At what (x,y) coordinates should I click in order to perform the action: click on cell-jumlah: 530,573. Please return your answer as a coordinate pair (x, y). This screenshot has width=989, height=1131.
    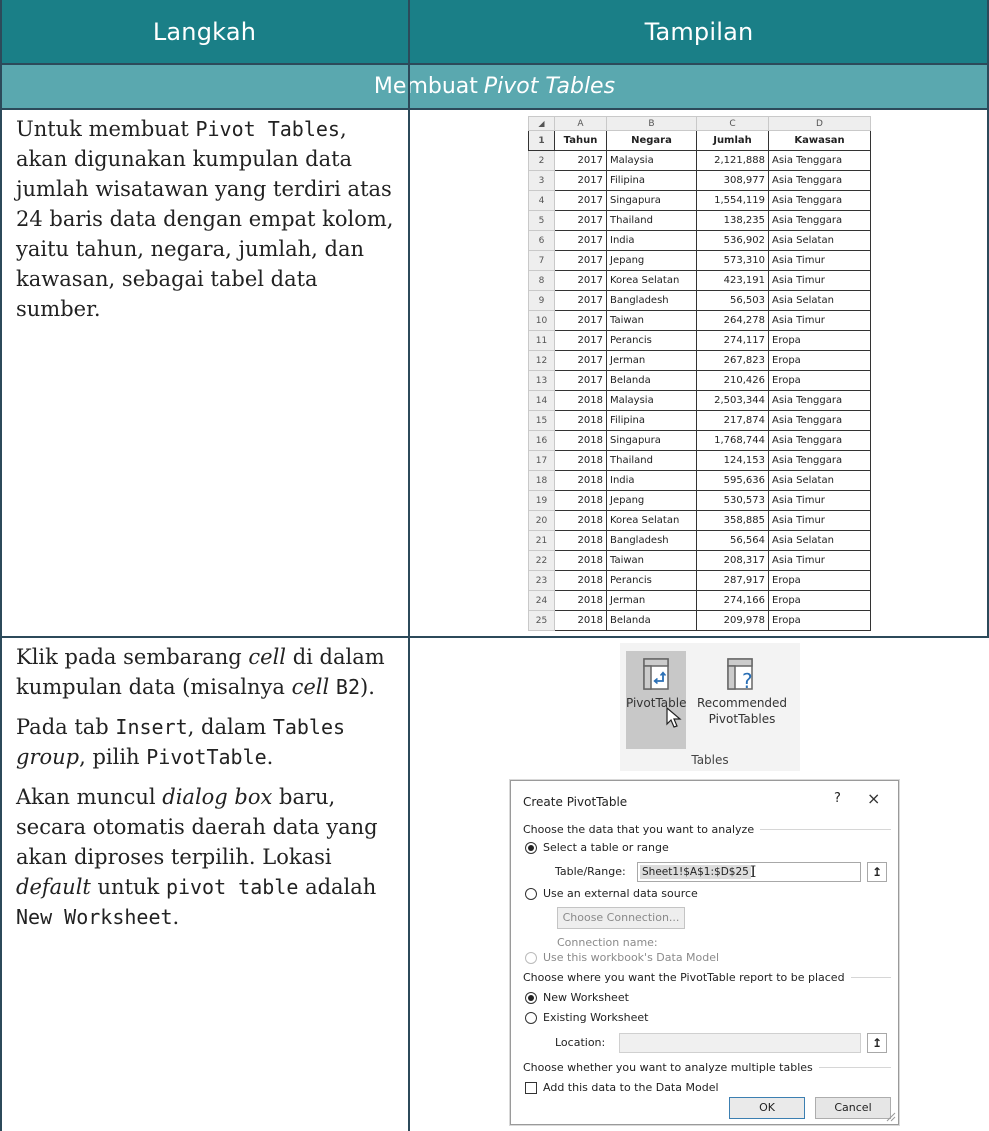
    Looking at the image, I should click on (732, 500).